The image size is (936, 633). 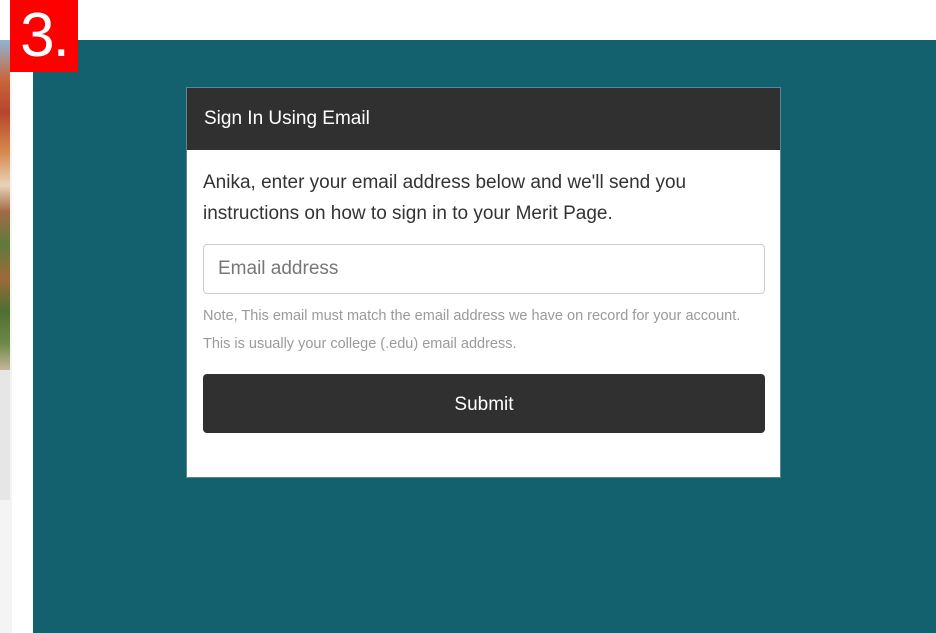 I want to click on submit-button: Submit, so click(x=484, y=403).